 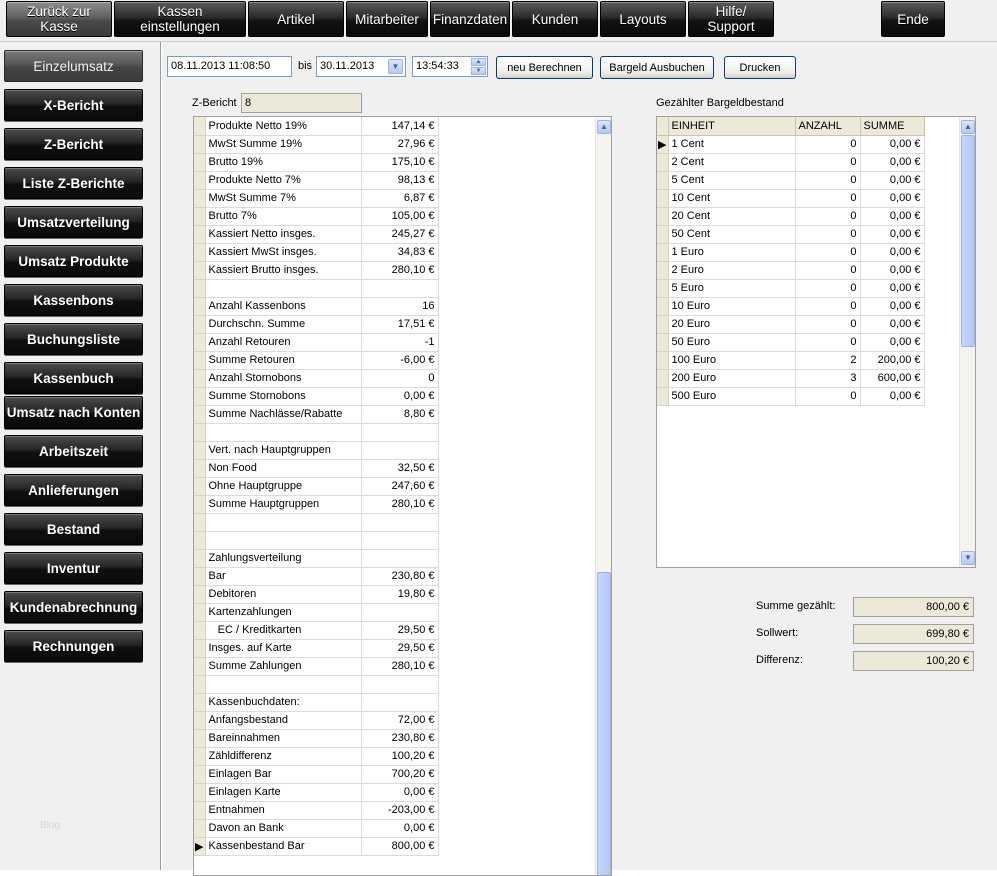 I want to click on sidebar-item-x-bericht: X-Bericht, so click(x=73, y=105).